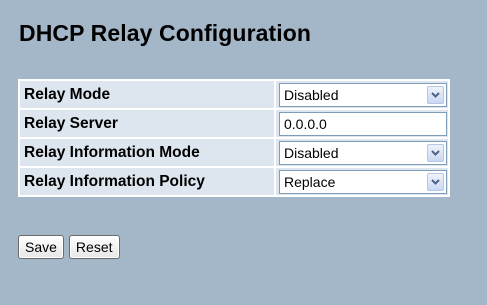 This screenshot has height=305, width=487. What do you see at coordinates (147, 152) in the screenshot?
I see `relay-information-mode-label: Relay Information Mode` at bounding box center [147, 152].